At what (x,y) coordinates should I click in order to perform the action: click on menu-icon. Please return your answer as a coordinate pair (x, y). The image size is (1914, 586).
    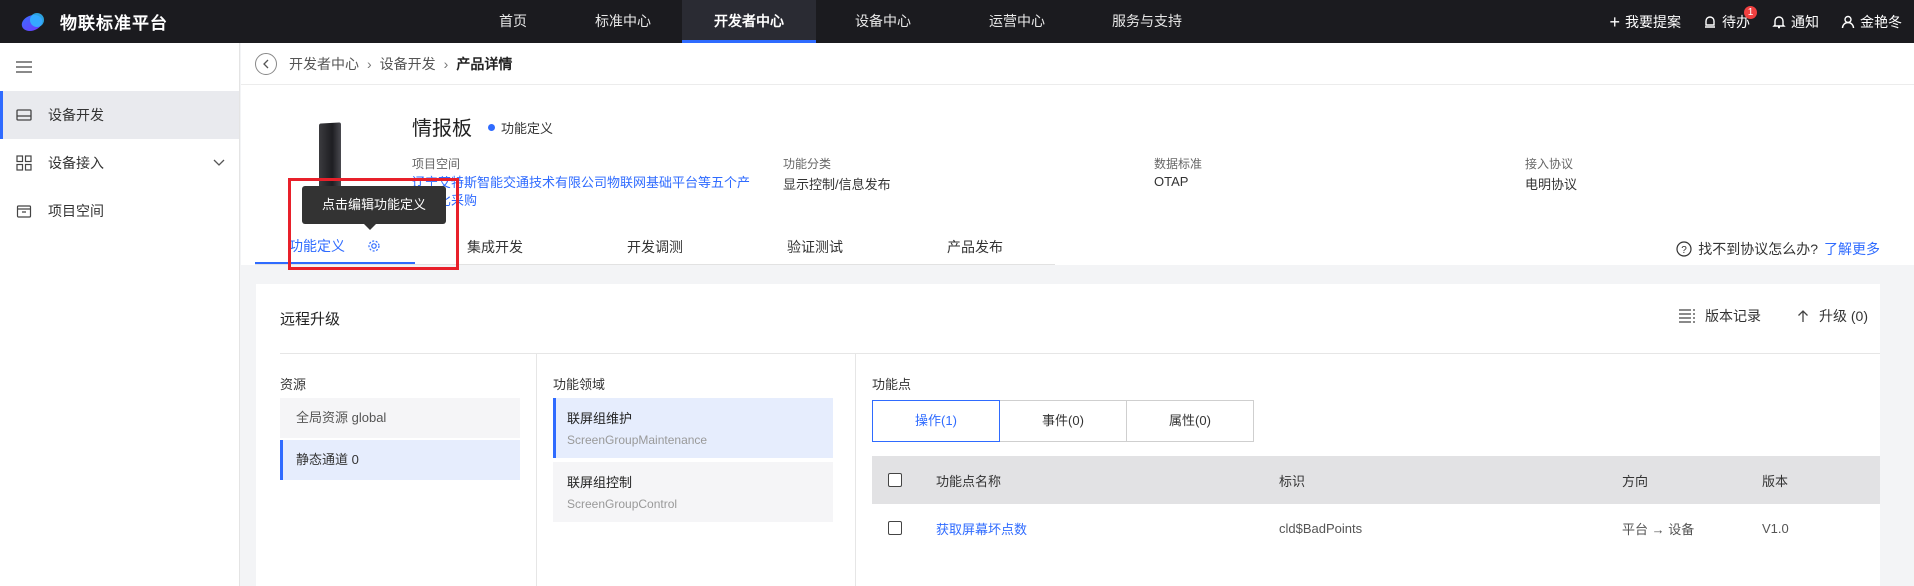
    Looking at the image, I should click on (24, 67).